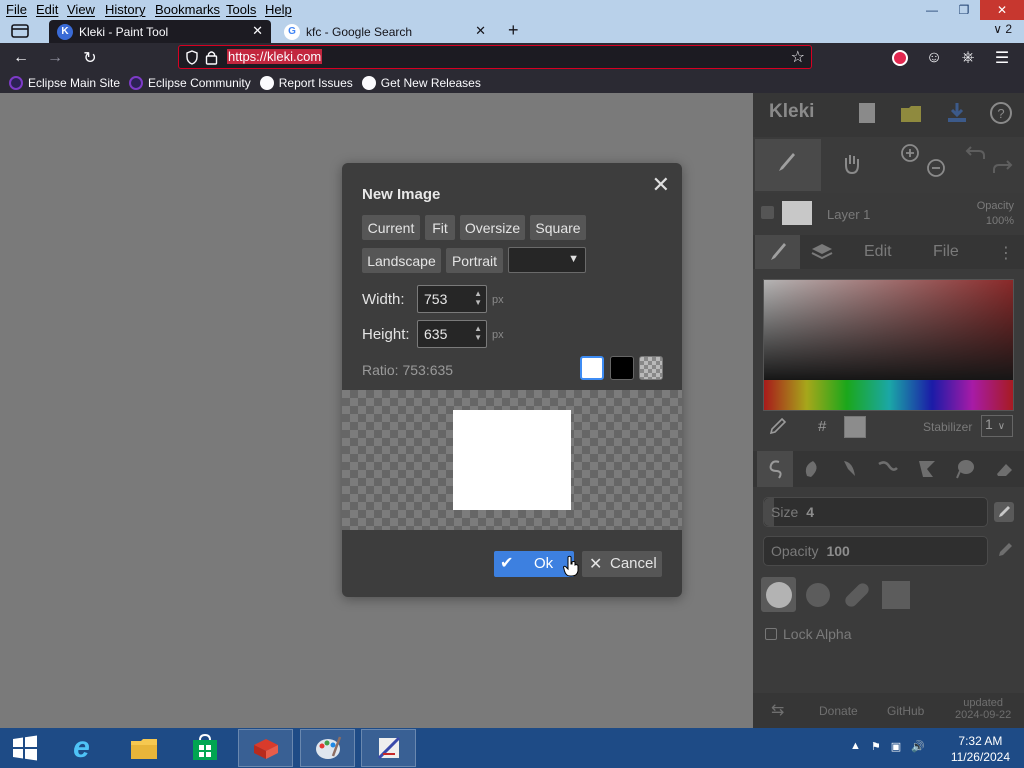 The width and height of the screenshot is (1024, 768). What do you see at coordinates (211, 57) in the screenshot?
I see `lock-icon` at bounding box center [211, 57].